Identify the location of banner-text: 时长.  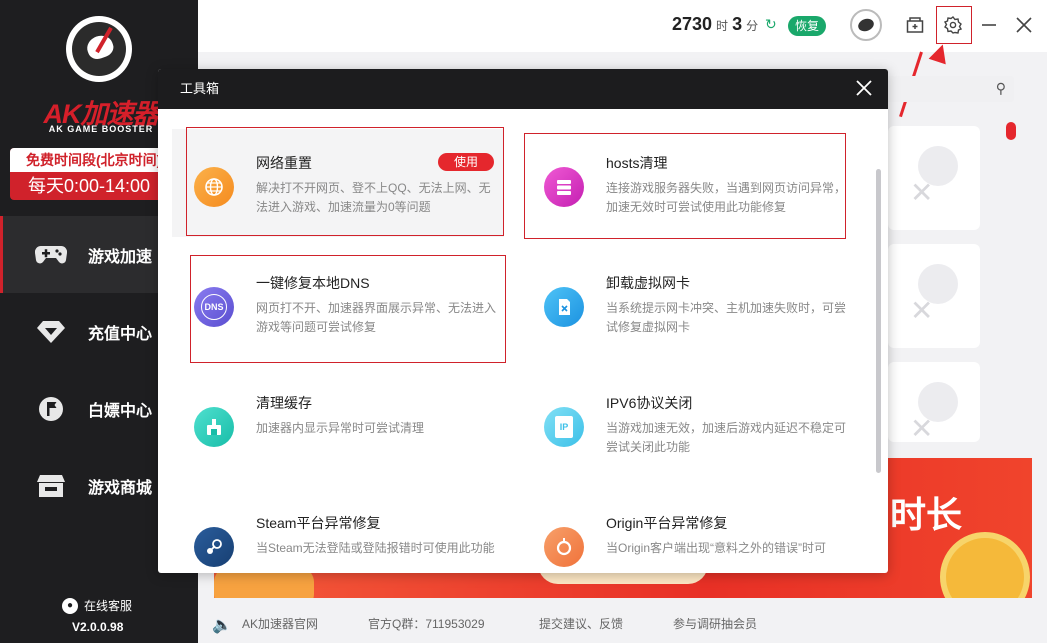
(926, 514).